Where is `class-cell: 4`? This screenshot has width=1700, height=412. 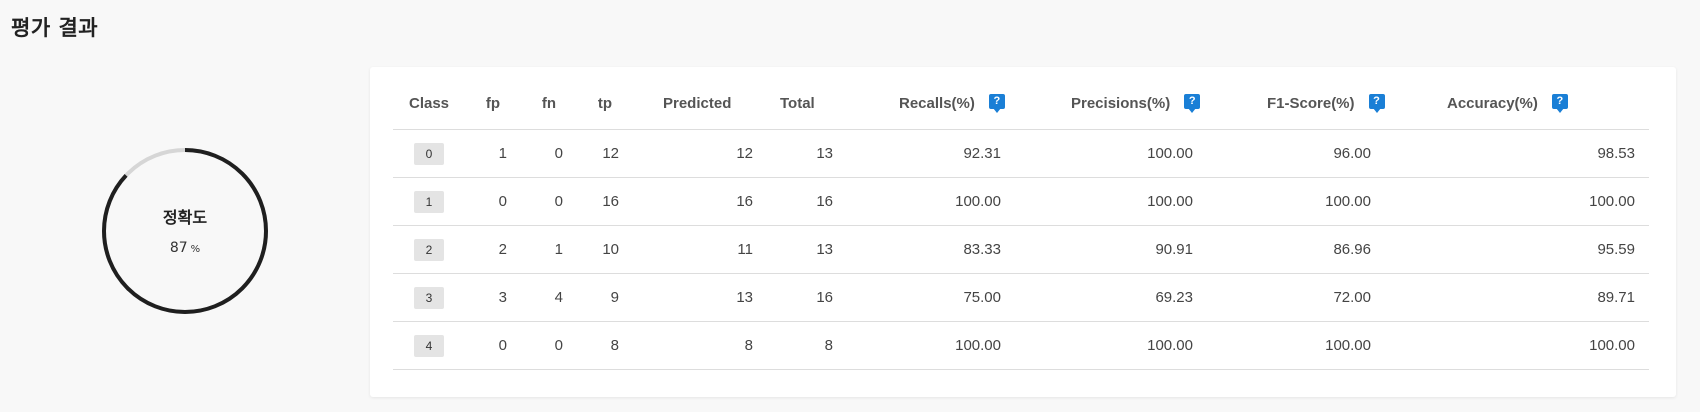
class-cell: 4 is located at coordinates (429, 345).